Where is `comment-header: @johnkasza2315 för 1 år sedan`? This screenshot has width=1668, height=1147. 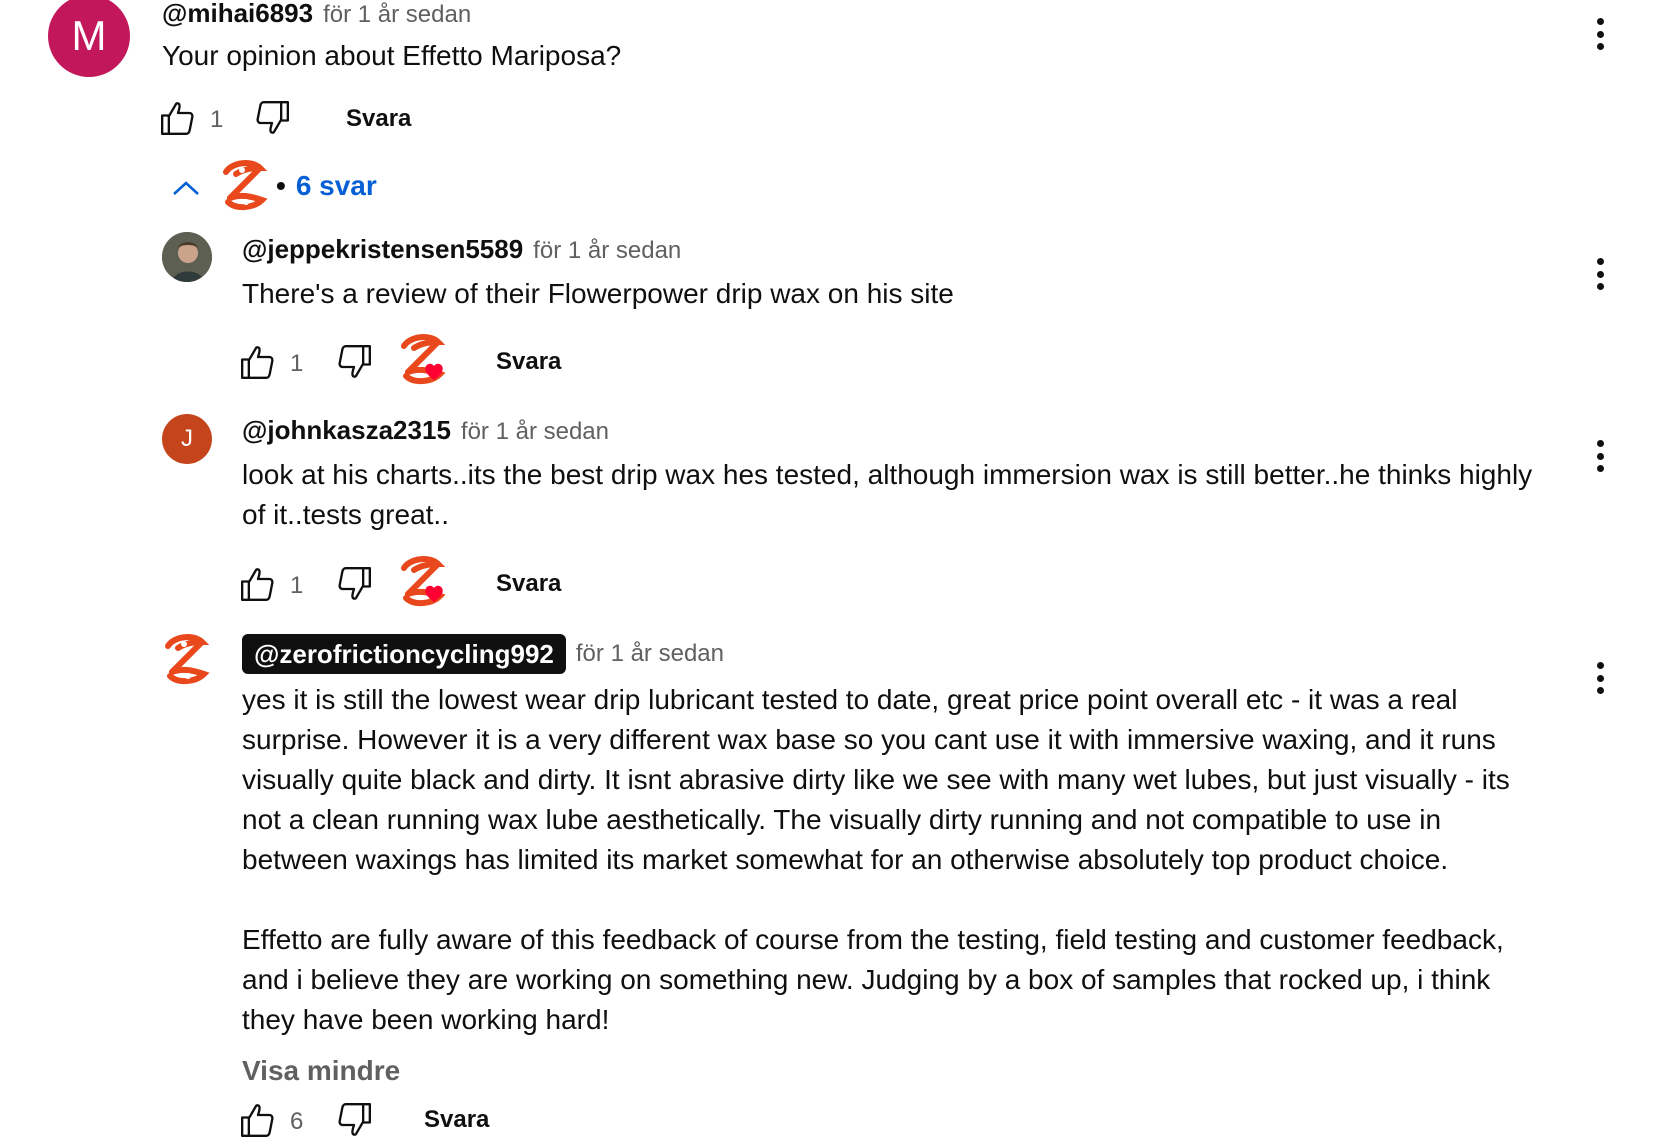 comment-header: @johnkasza2315 för 1 år sedan is located at coordinates (425, 430).